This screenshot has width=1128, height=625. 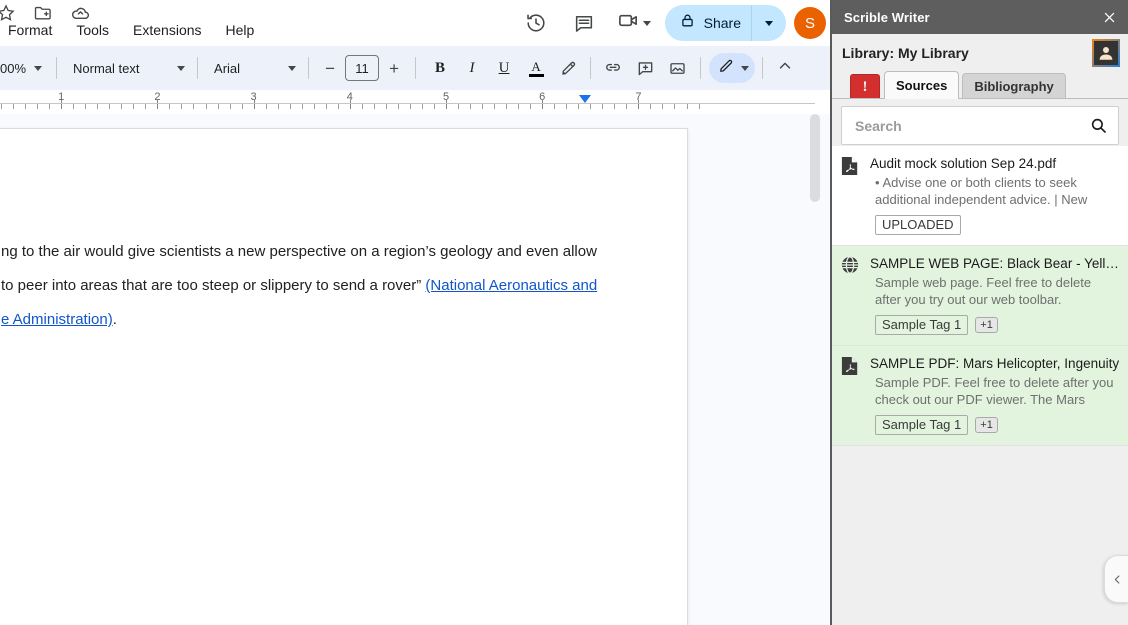 What do you see at coordinates (415, 68) in the screenshot?
I see `docs-toolbar: 00% Normal text Arial − 11 + B I U A` at bounding box center [415, 68].